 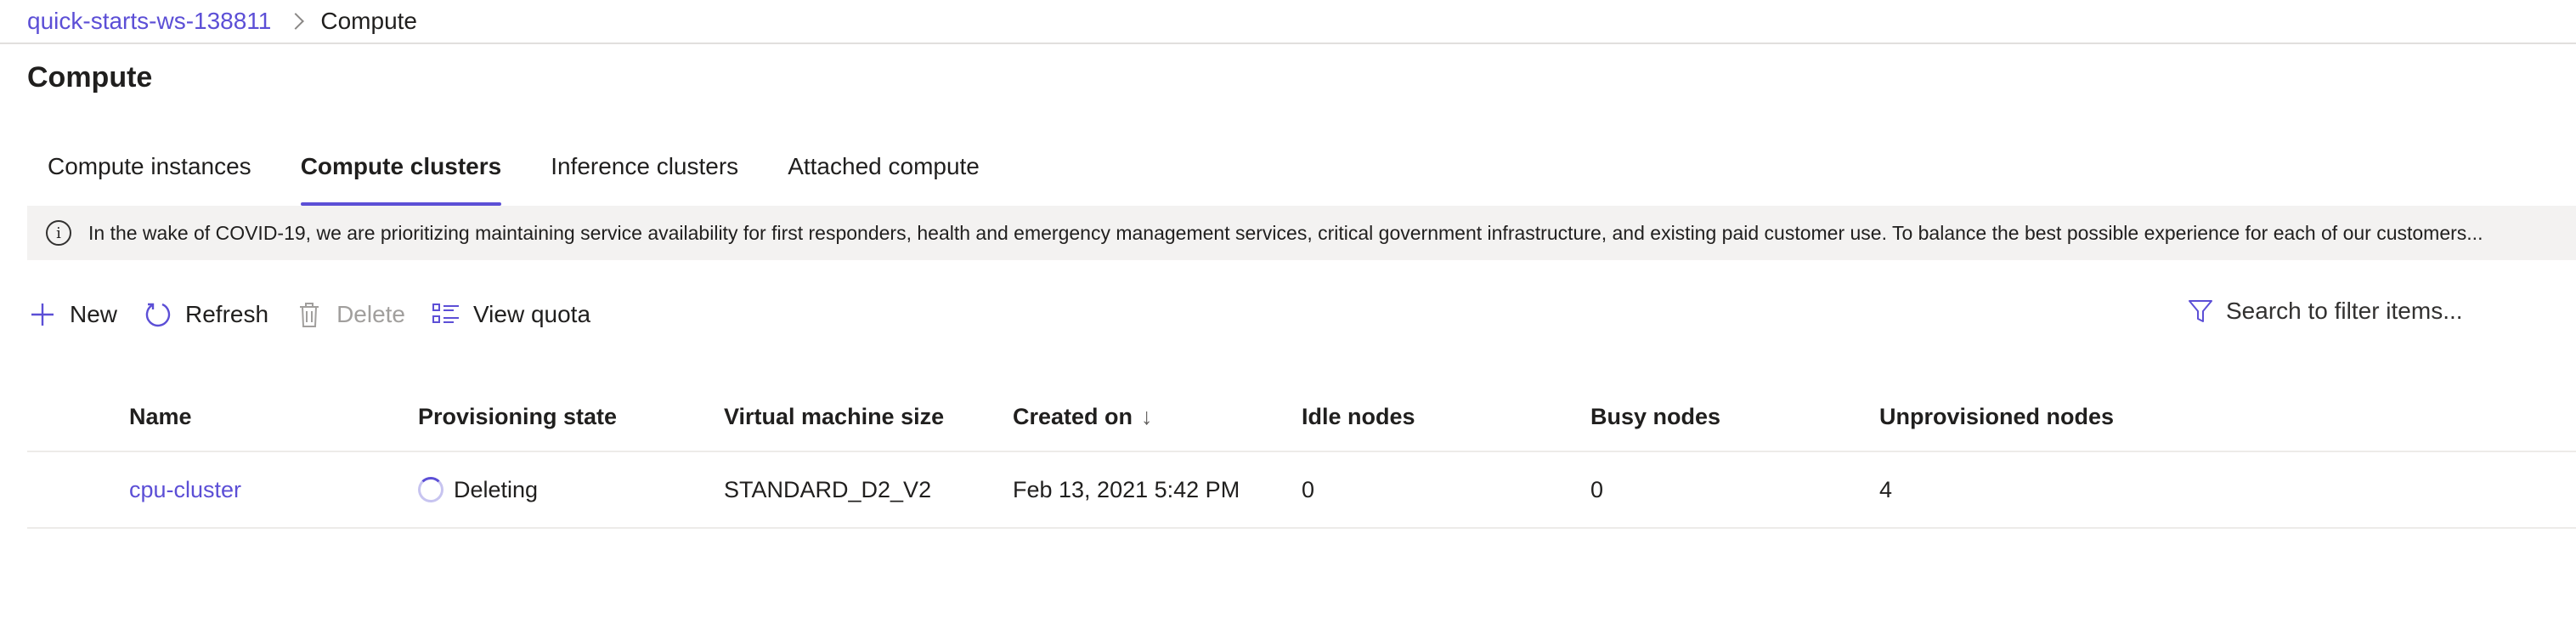 I want to click on cluster-name-link: cpu-cluster, so click(x=185, y=490).